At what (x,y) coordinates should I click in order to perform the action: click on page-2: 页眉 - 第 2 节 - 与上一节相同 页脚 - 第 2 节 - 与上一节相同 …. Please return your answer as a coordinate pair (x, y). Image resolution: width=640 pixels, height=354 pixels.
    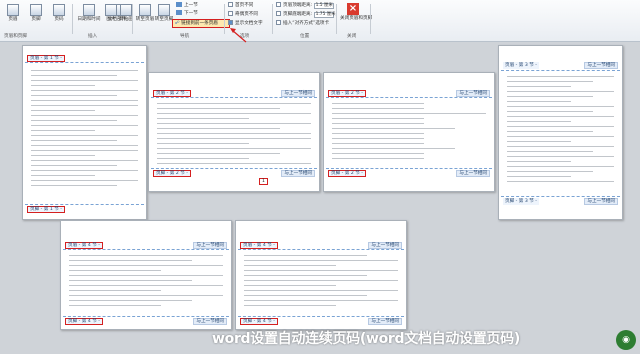
    Looking at the image, I should click on (234, 132).